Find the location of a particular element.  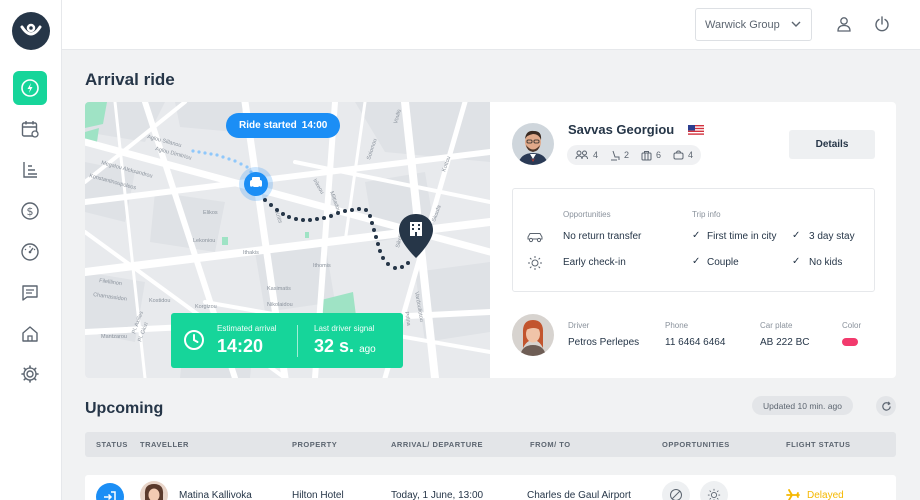

traveller-name: Matina Kallivoka is located at coordinates (215, 495).